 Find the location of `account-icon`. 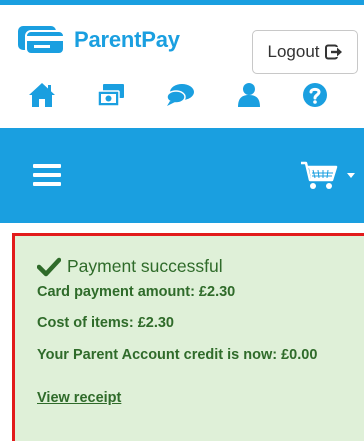

account-icon is located at coordinates (249, 95).